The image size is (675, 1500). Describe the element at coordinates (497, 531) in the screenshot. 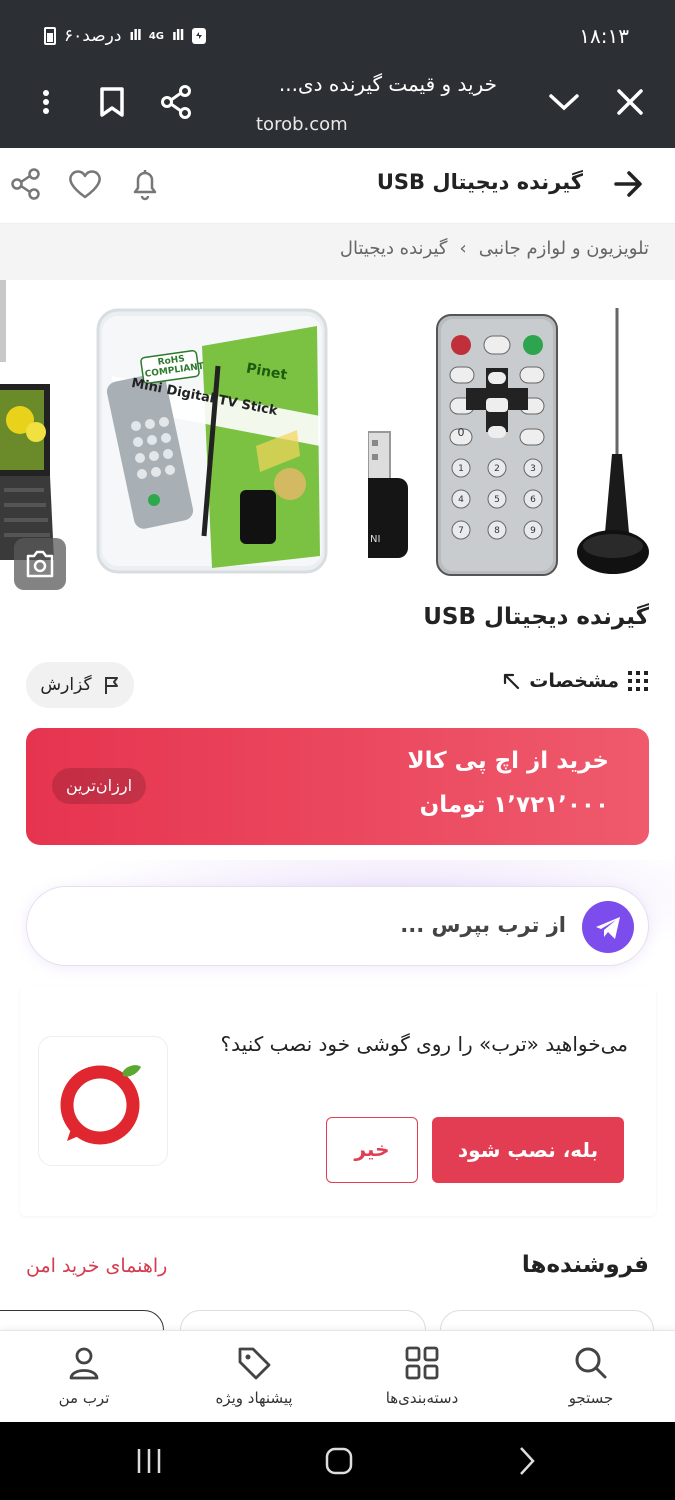

I see `svg-text: 8` at that location.